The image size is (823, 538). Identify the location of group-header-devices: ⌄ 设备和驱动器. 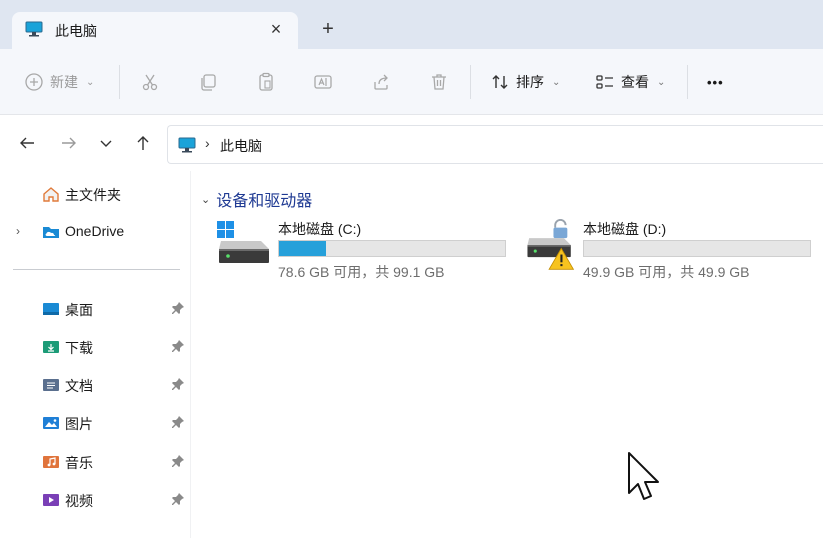
(256, 199).